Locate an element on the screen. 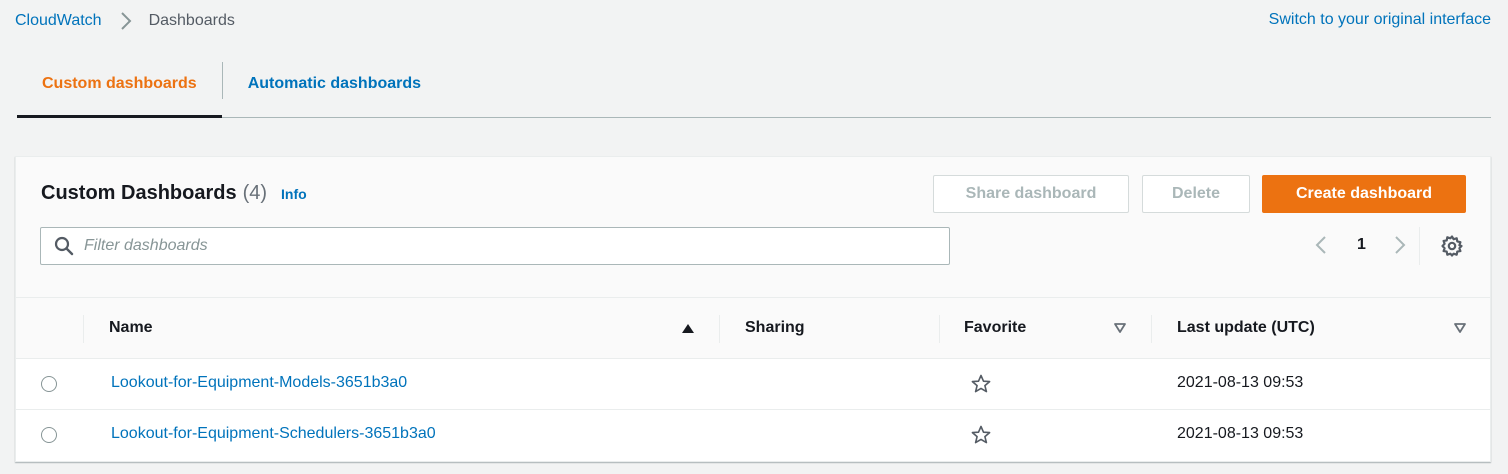  switch-interface-link: Switch to your original interface is located at coordinates (1380, 20).